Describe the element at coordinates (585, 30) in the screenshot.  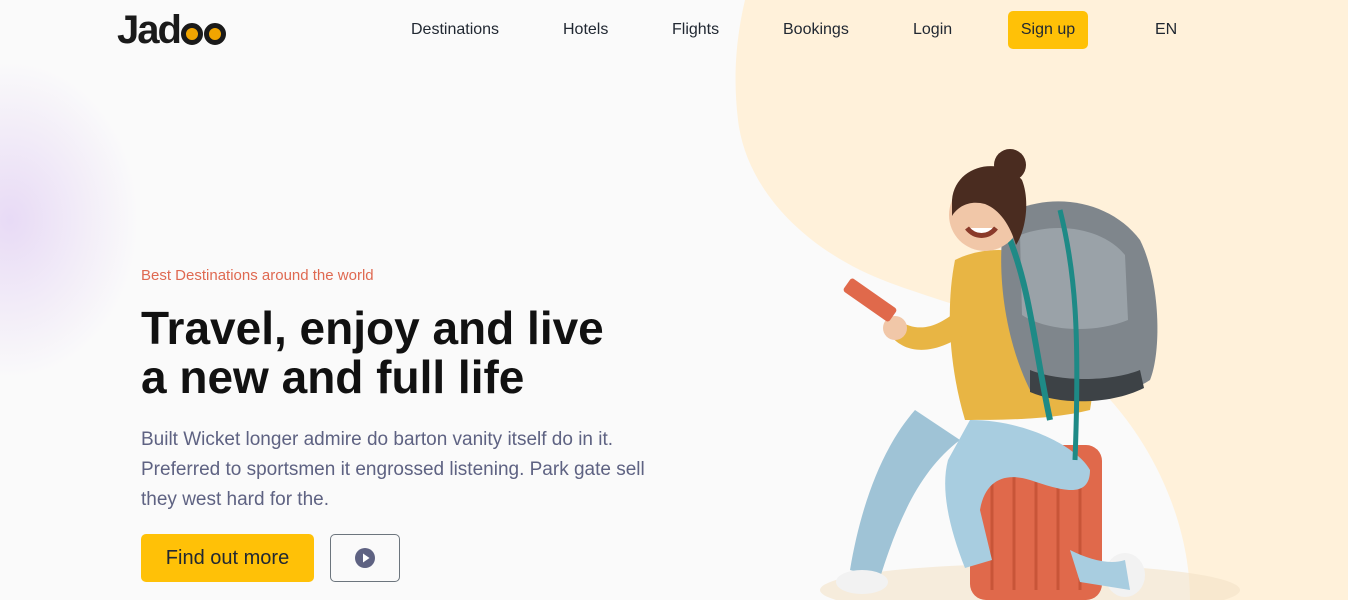
I see `nav-link-hotels: Hotels` at that location.